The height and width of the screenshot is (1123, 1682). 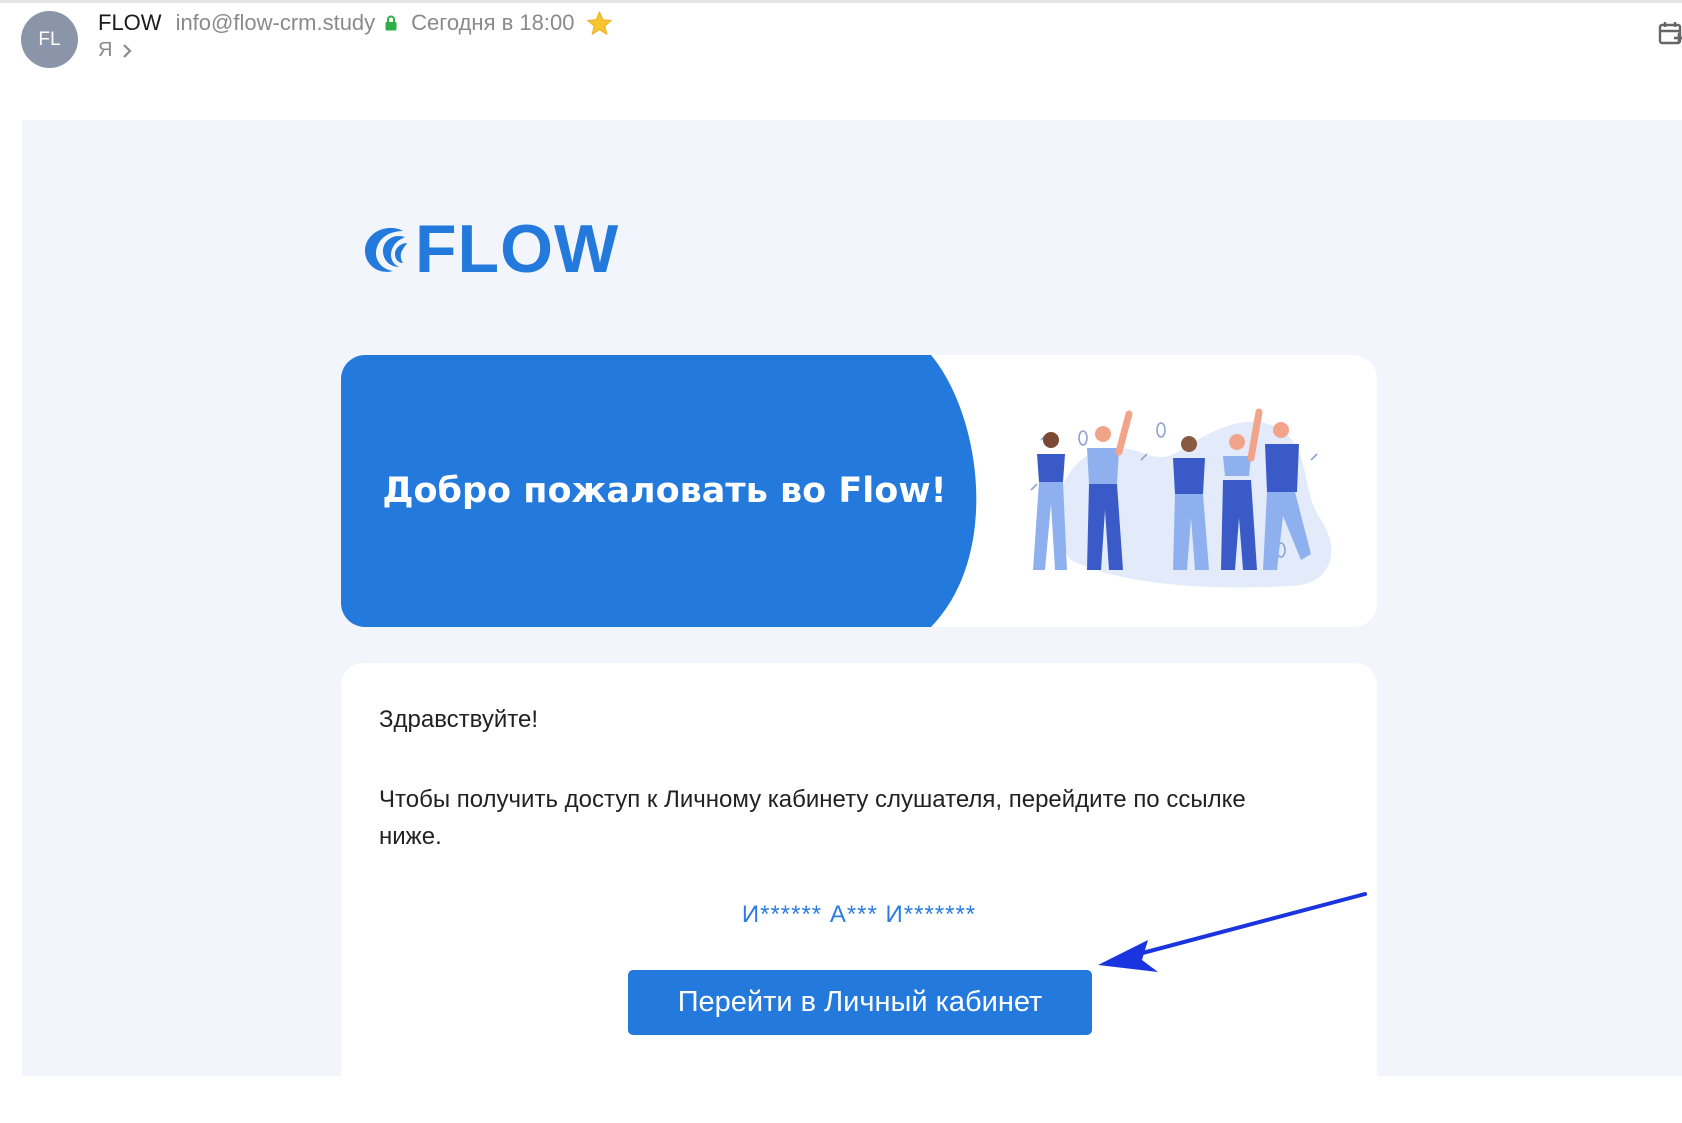 I want to click on banner-title: Добро пожаловать во Flow!, so click(x=664, y=491).